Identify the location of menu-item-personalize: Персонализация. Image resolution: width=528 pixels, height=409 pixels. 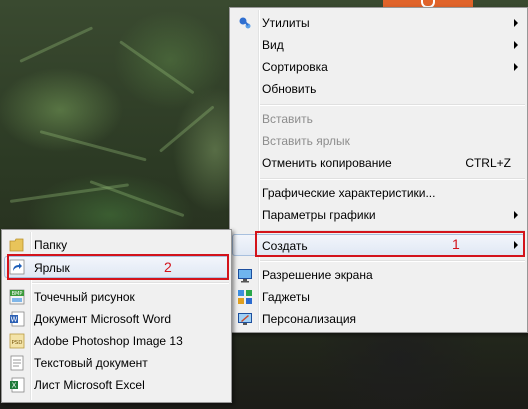
(378, 319).